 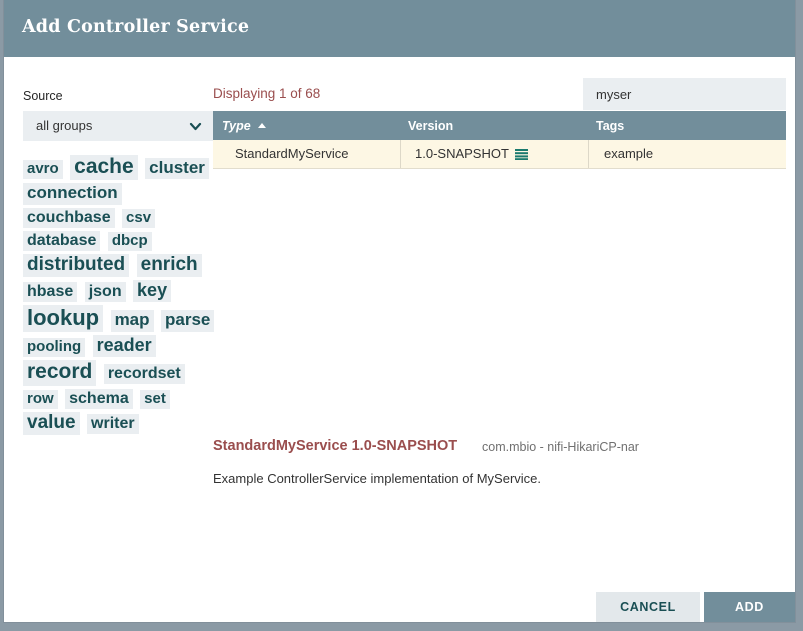 What do you see at coordinates (54, 347) in the screenshot?
I see `tag-item: pooling` at bounding box center [54, 347].